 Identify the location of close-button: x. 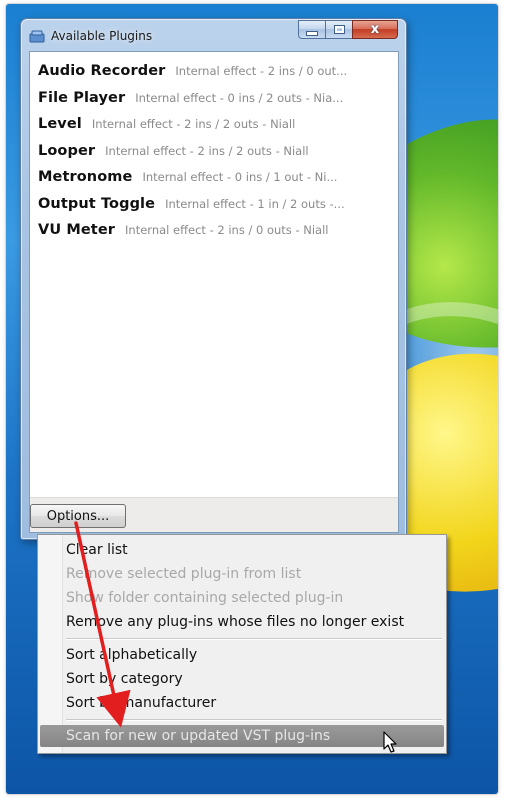
(375, 29).